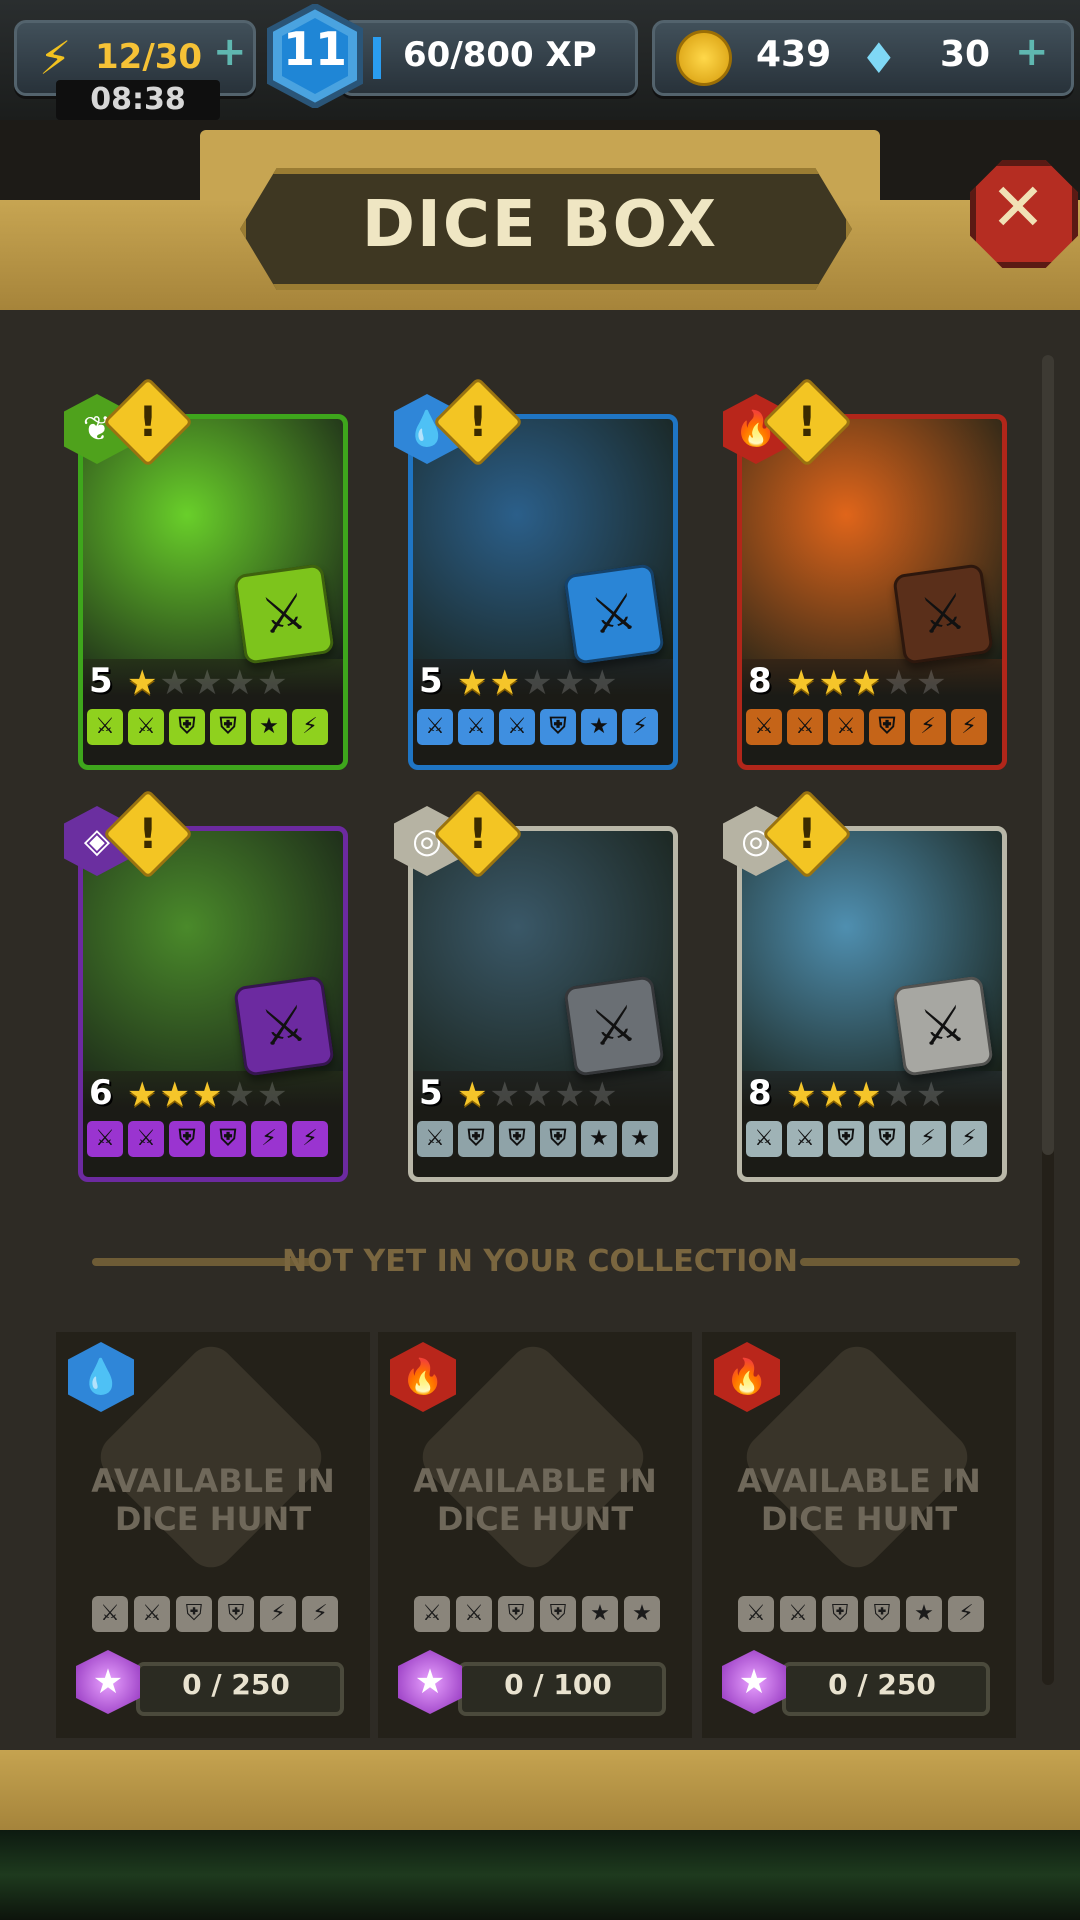 The height and width of the screenshot is (1920, 1080). Describe the element at coordinates (543, 592) in the screenshot. I see `dice-card: ⚔ 5 ★★★★★ ⚔ ⚔ ⚔ ⛨ ★ ⚡` at that location.